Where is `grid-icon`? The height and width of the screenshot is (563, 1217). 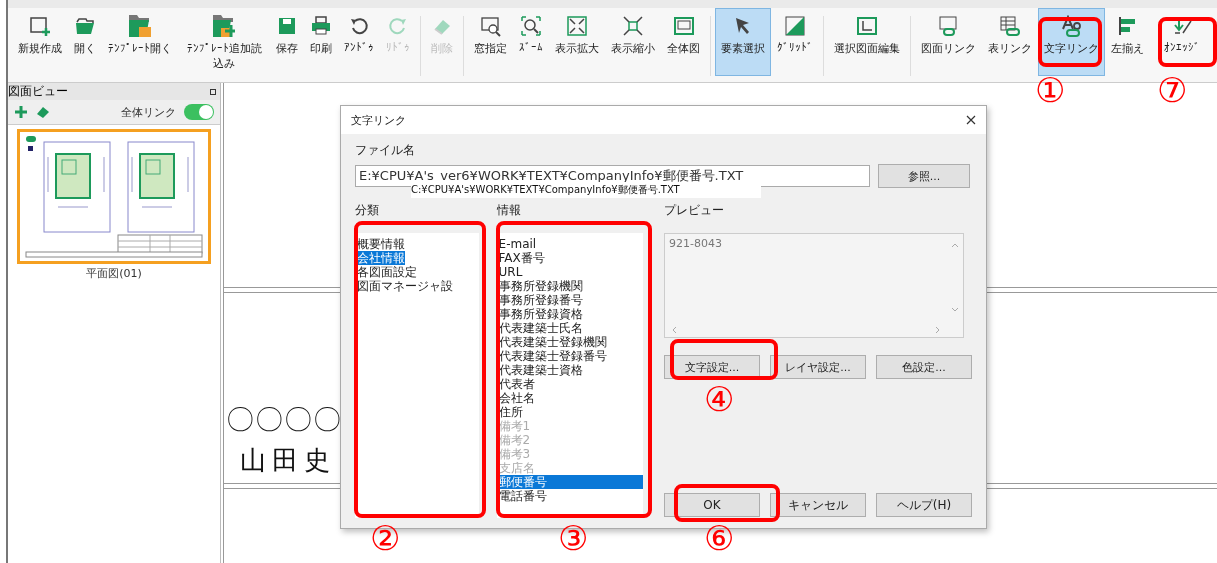 grid-icon is located at coordinates (795, 26).